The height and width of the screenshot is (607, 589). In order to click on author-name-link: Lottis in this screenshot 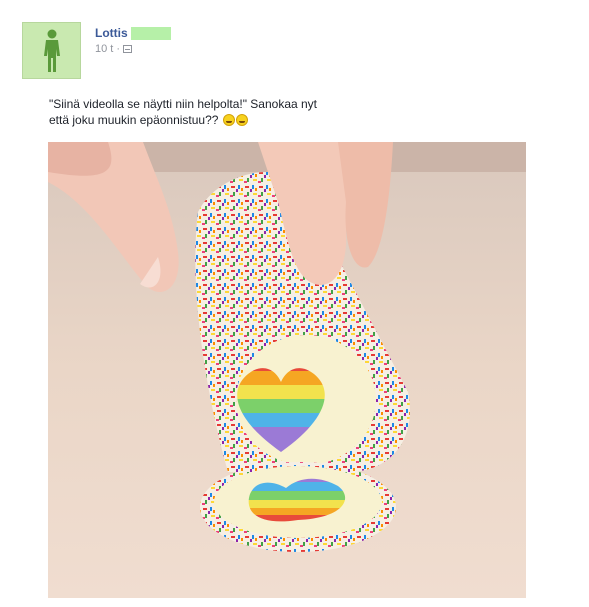, I will do `click(133, 33)`.